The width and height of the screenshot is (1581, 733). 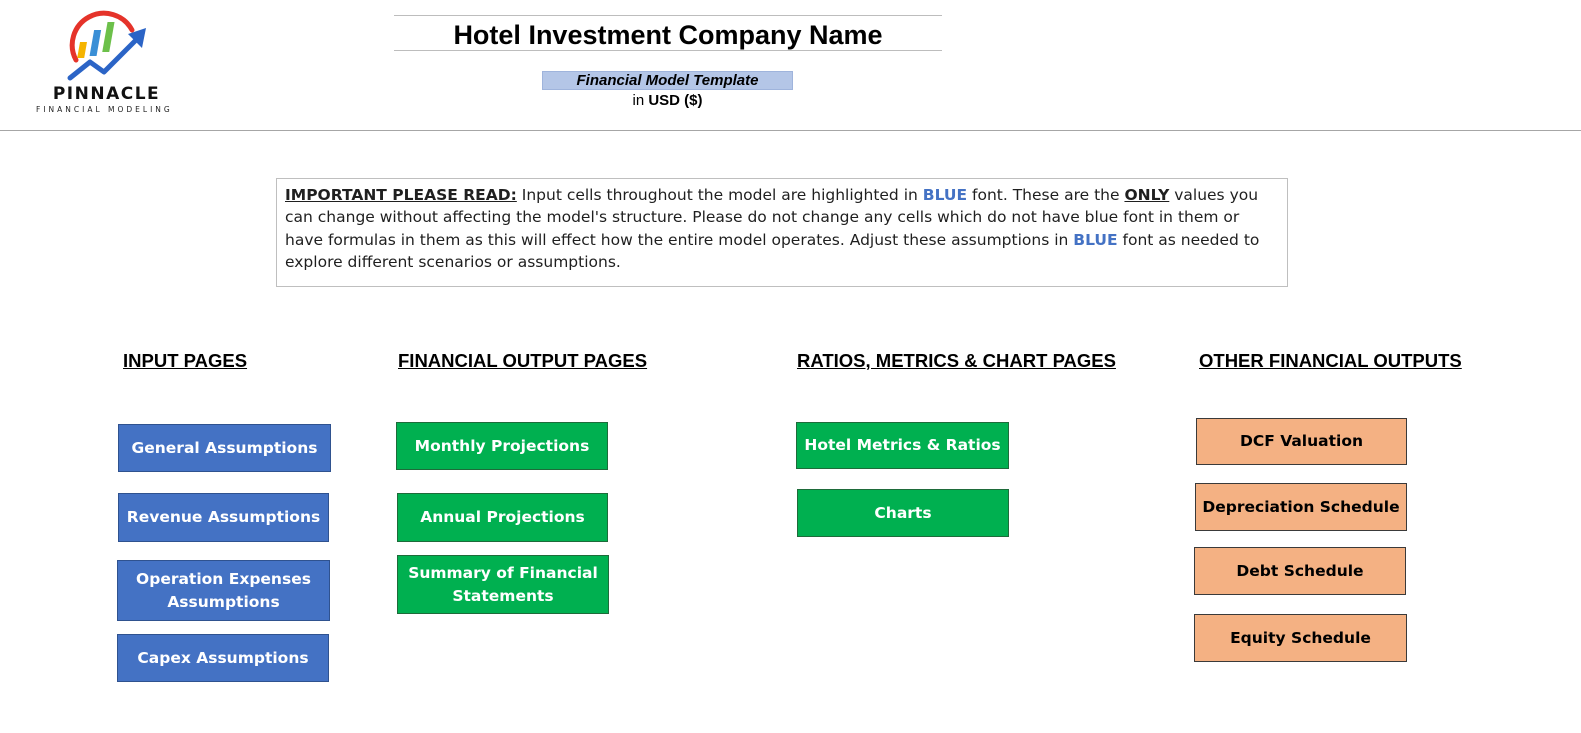 What do you see at coordinates (1301, 507) in the screenshot?
I see `depreciation-schedule-button: Depreciation Schedule` at bounding box center [1301, 507].